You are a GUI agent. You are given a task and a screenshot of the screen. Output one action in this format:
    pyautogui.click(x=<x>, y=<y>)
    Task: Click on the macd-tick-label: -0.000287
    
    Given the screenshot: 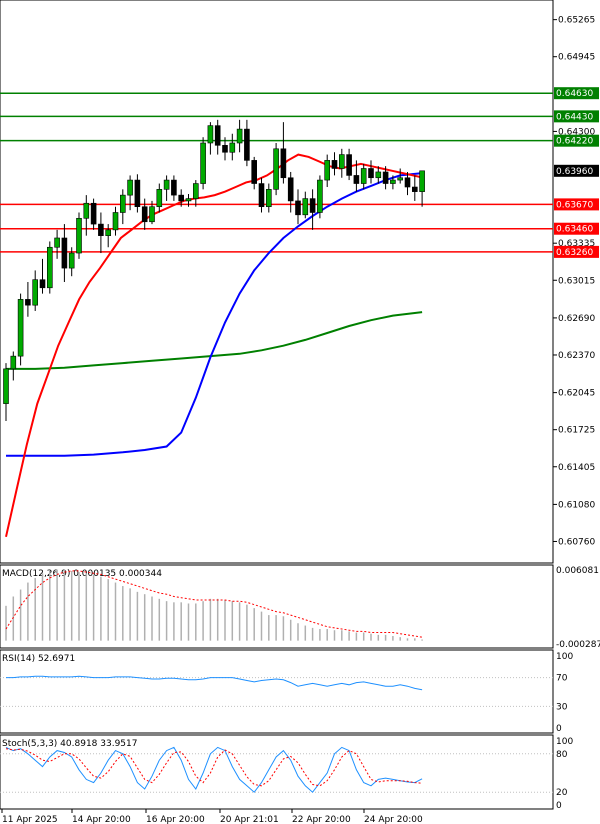 What is the action you would take?
    pyautogui.click(x=578, y=645)
    